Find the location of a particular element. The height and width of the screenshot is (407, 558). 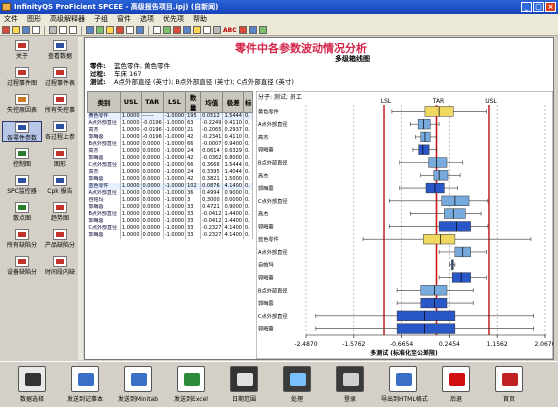

action-button: 后退 is located at coordinates (456, 386).